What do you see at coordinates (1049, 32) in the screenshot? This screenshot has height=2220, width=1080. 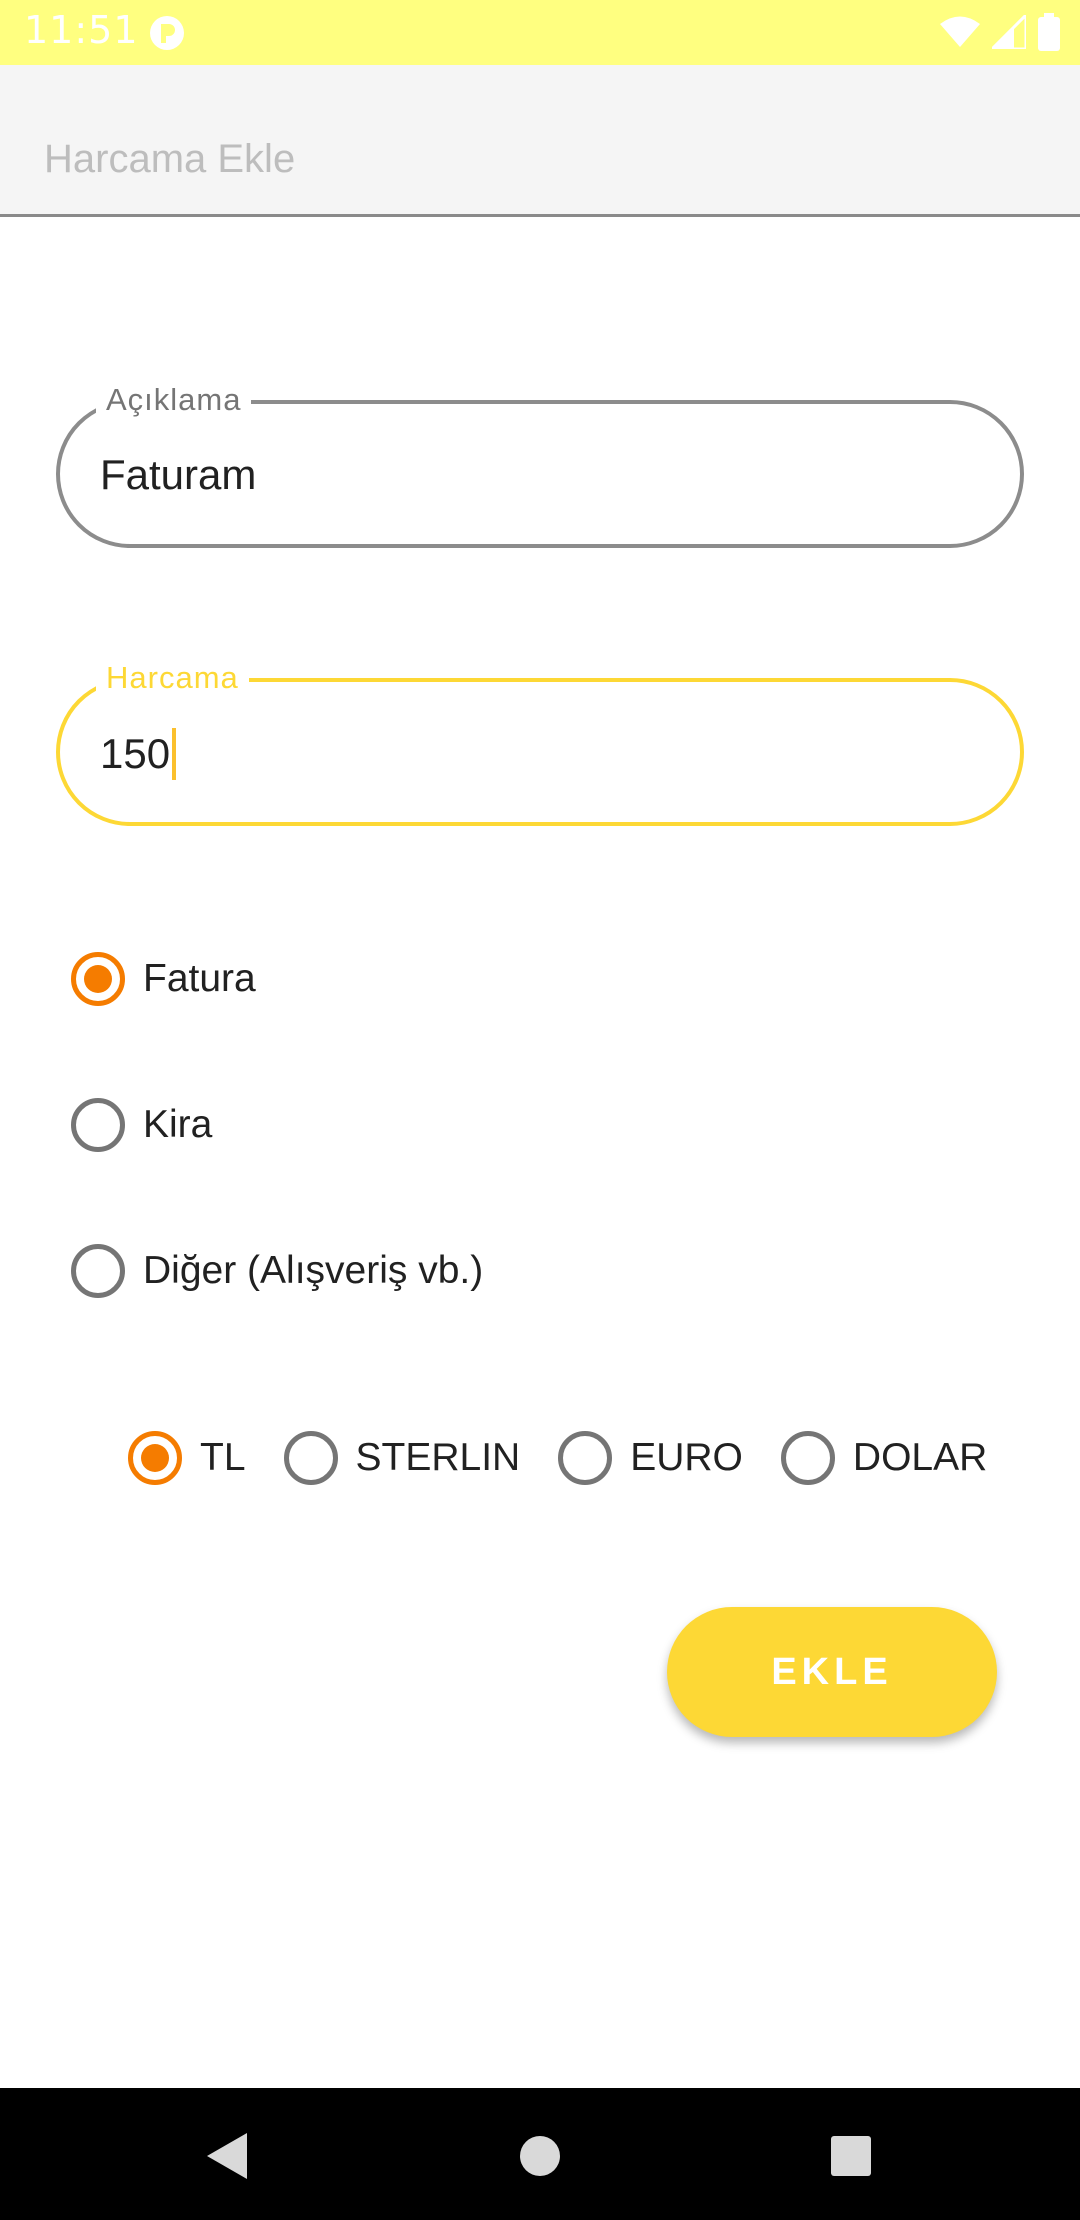 I see `battery-icon` at bounding box center [1049, 32].